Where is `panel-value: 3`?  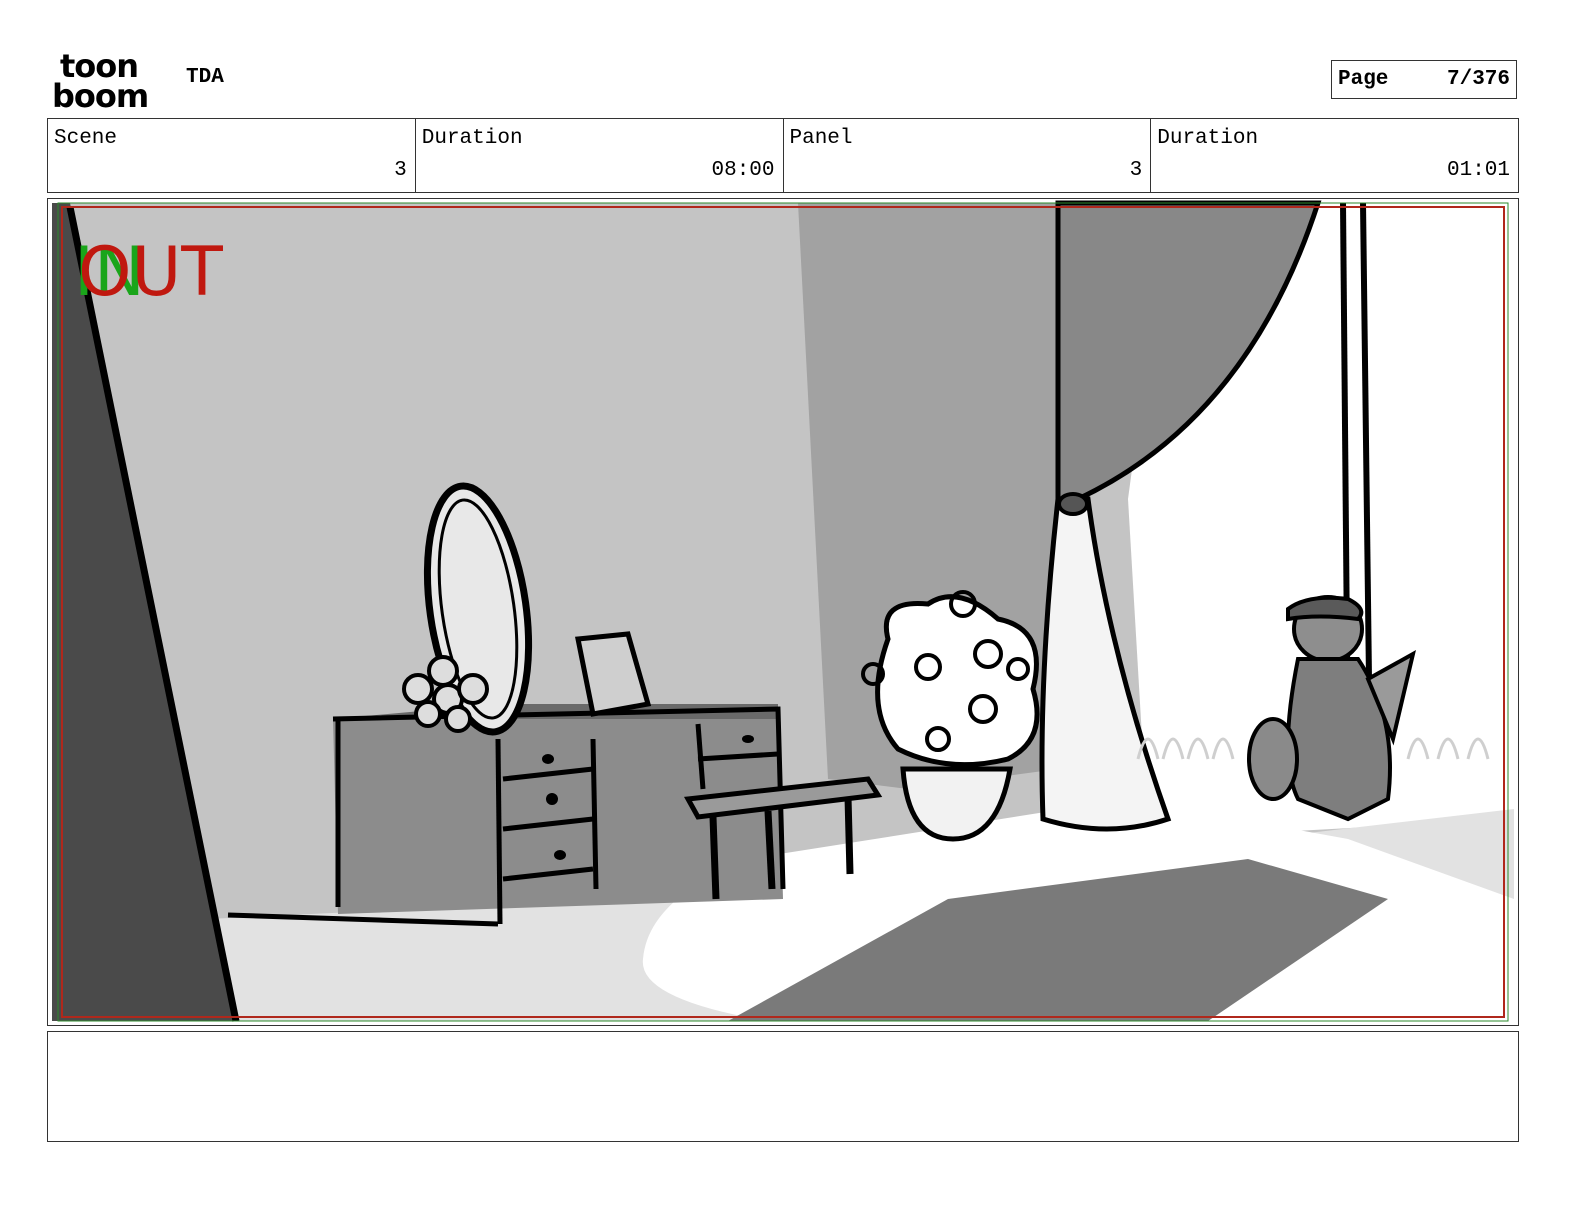 panel-value: 3 is located at coordinates (1136, 170).